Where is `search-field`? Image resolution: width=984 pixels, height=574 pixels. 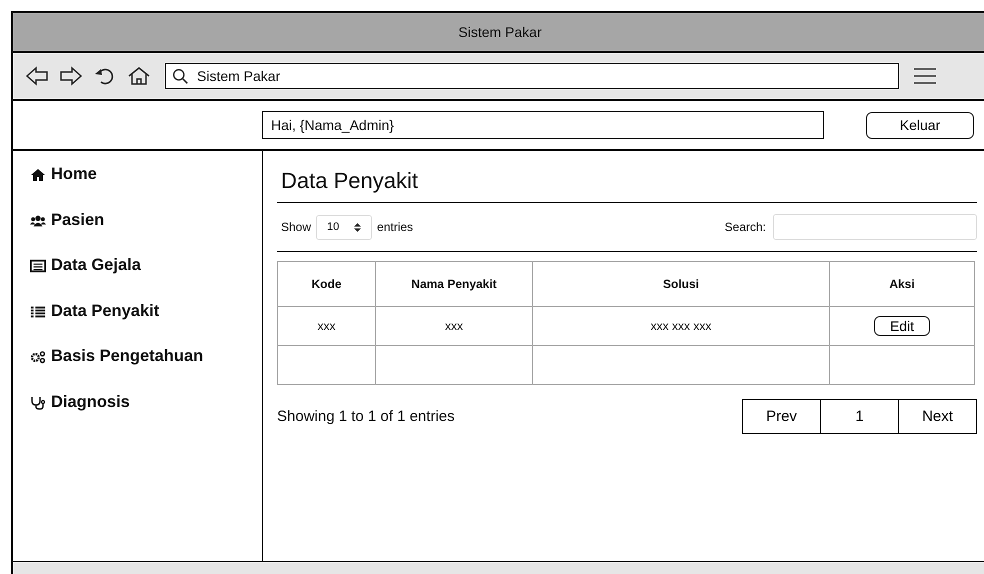
search-field is located at coordinates (875, 227).